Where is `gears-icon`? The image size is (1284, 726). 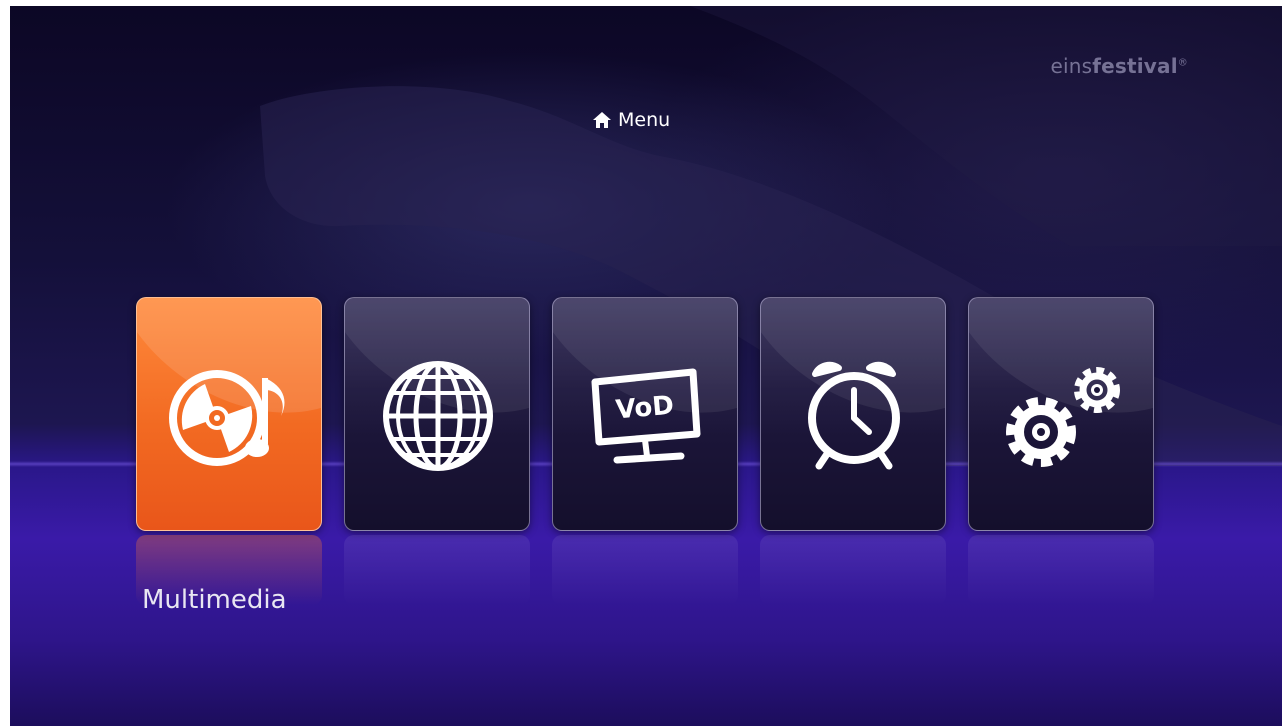
gears-icon is located at coordinates (1063, 417).